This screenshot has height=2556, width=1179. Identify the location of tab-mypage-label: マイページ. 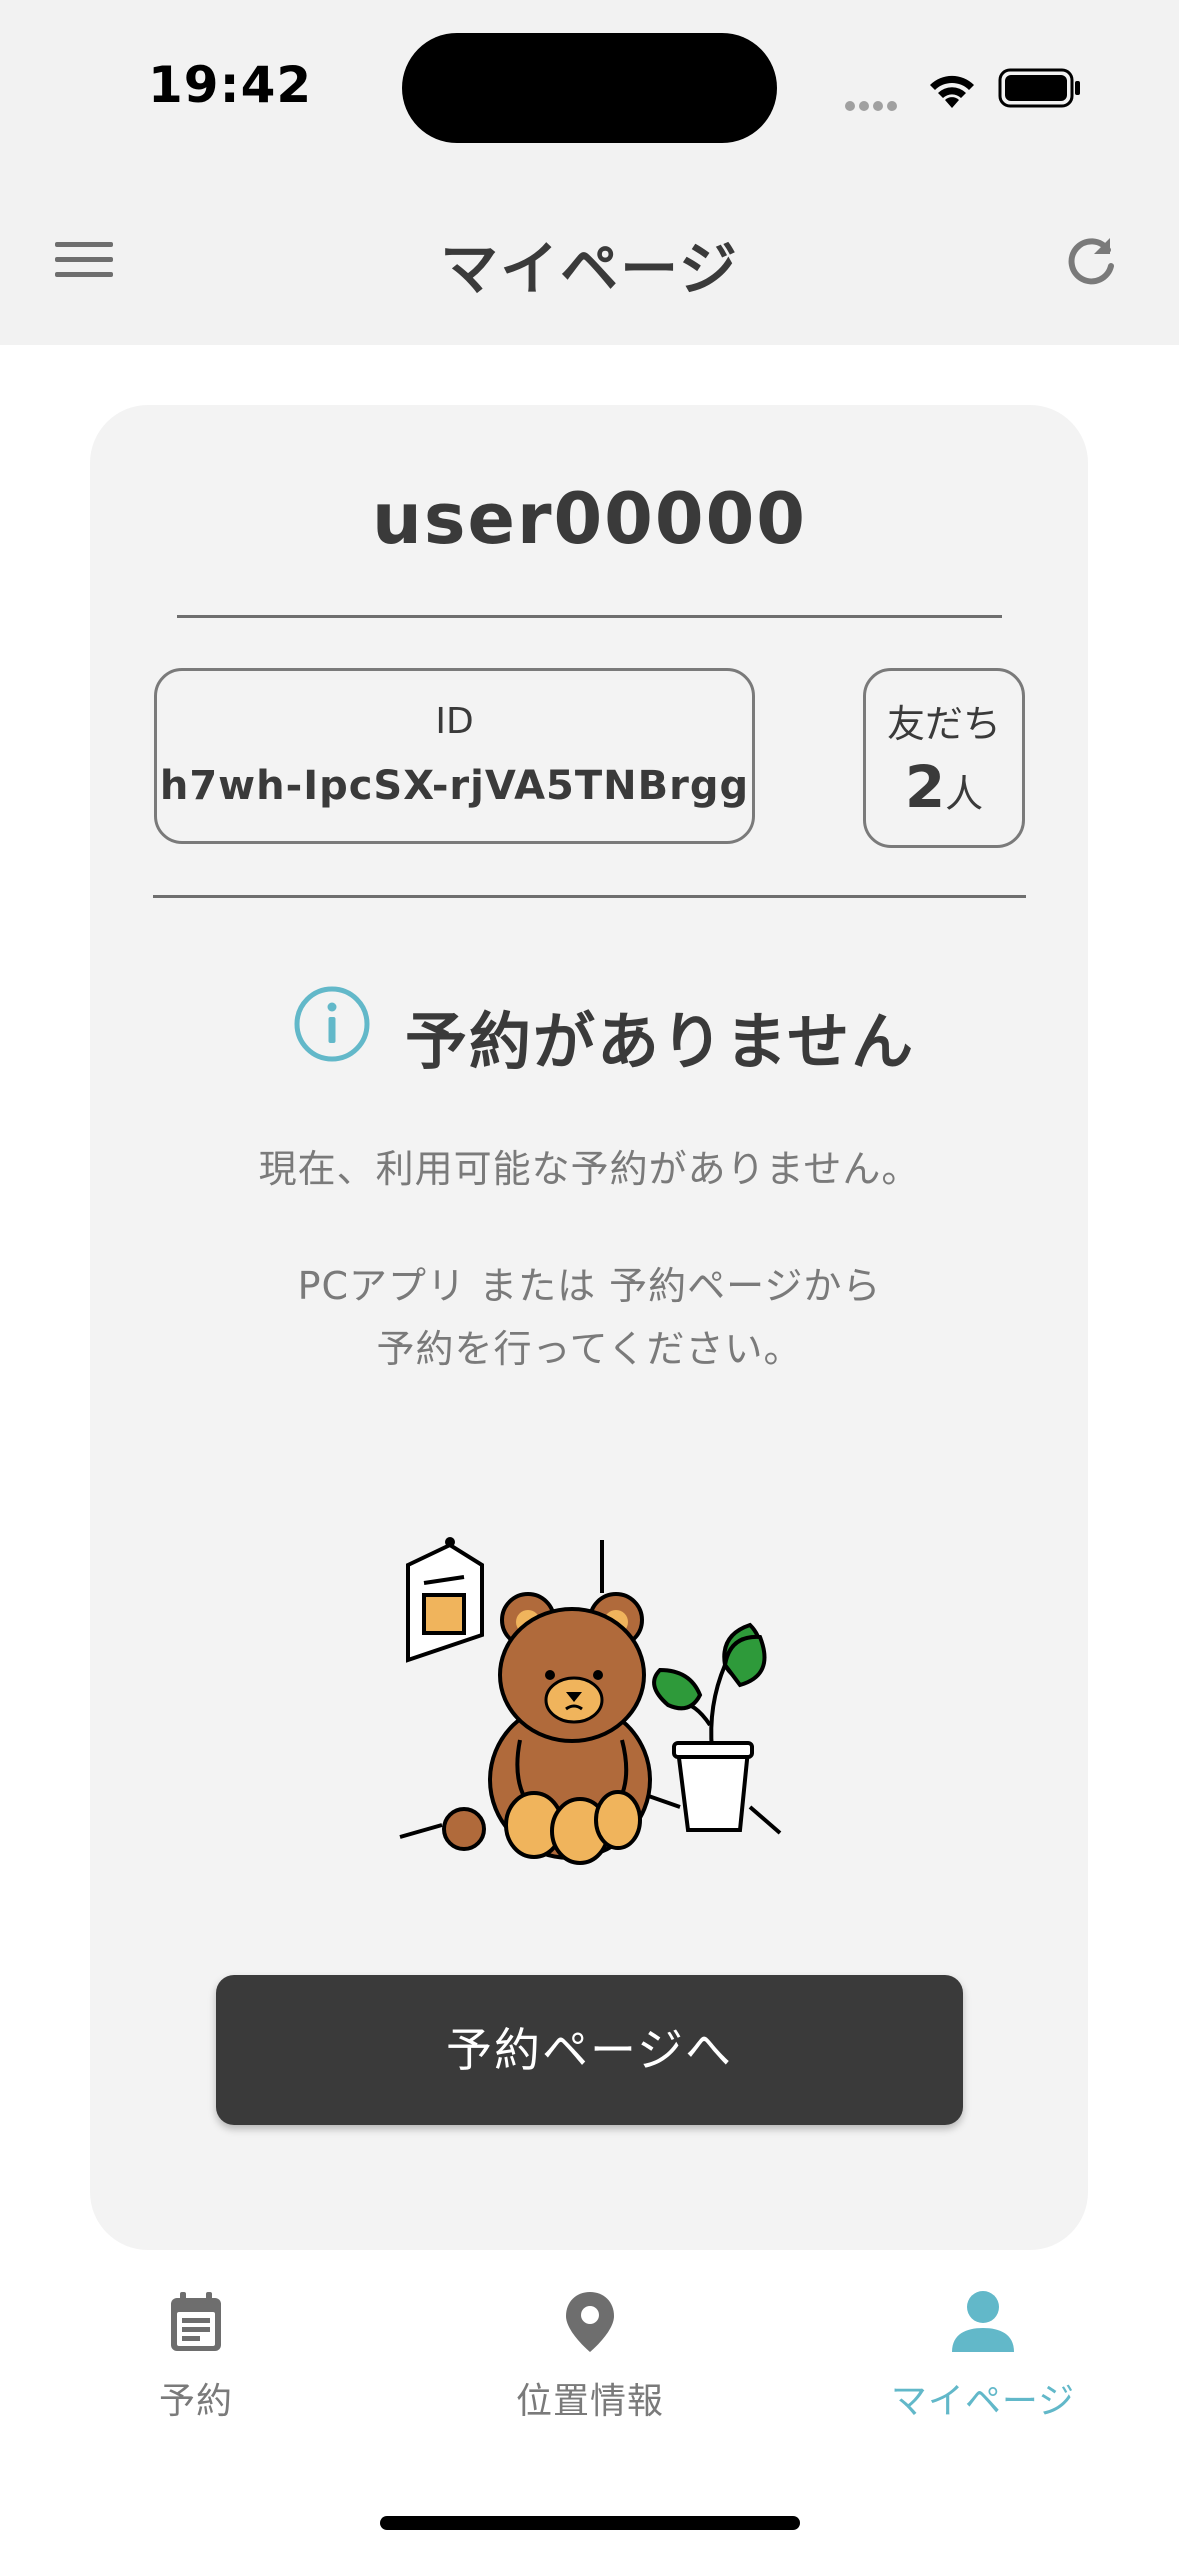
(983, 2401).